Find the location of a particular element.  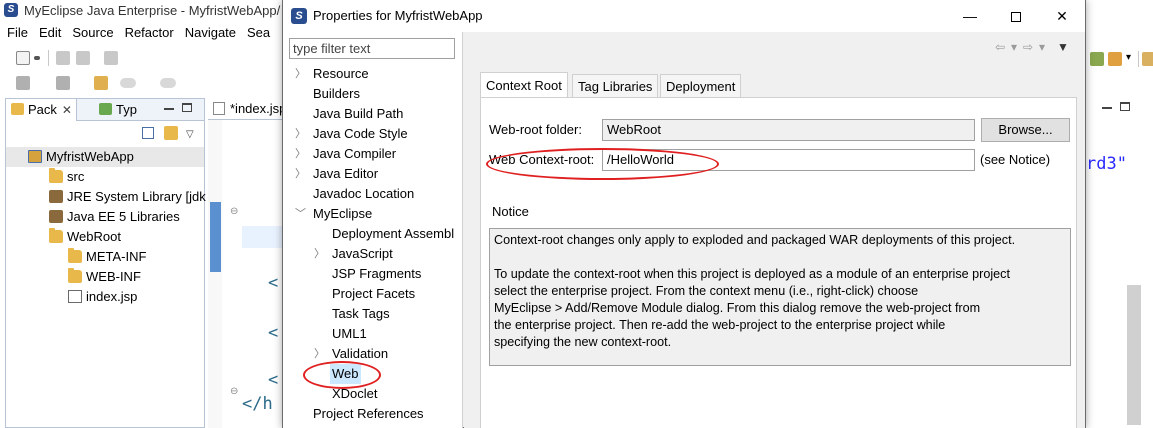

menu-refactor: Refactor is located at coordinates (148, 31).